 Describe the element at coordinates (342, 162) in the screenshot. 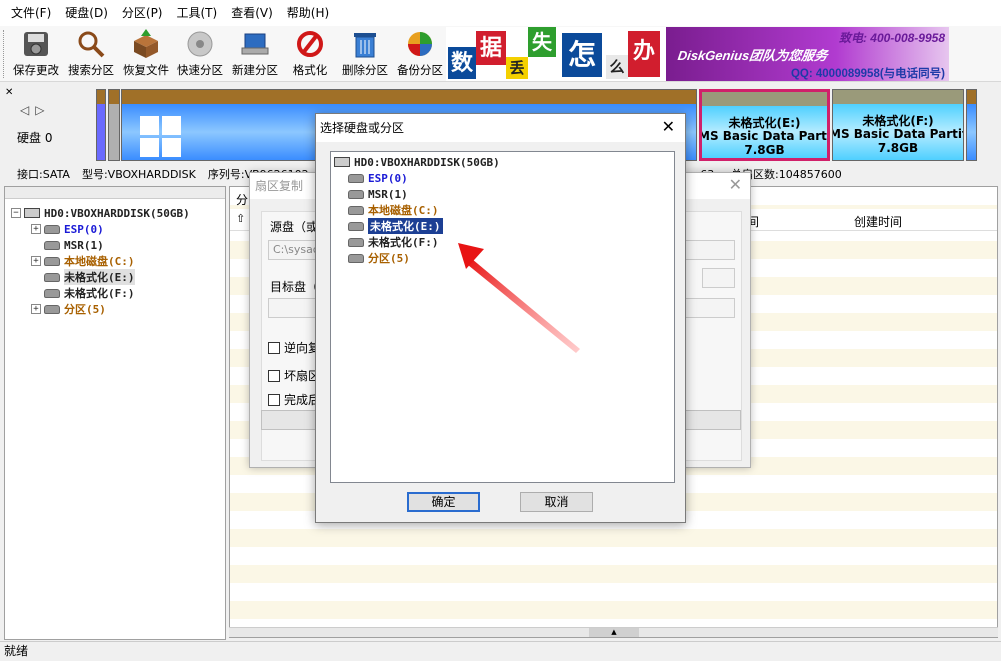

I see `harddisk-icon` at that location.